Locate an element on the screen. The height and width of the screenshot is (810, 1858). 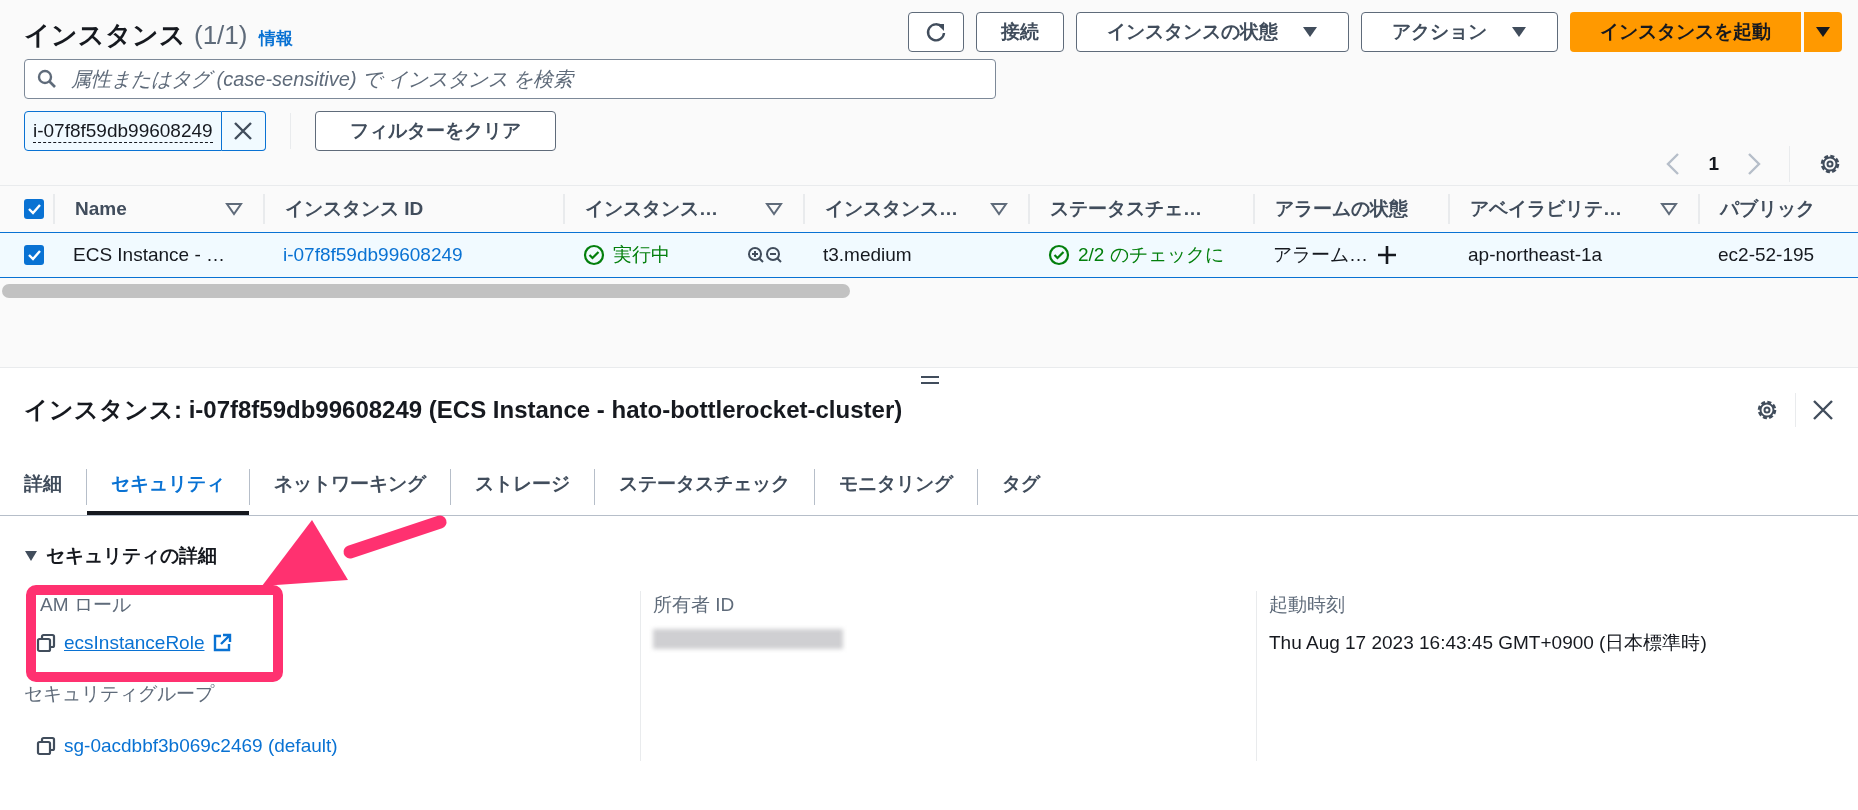
remove-filter-button is located at coordinates (243, 131).